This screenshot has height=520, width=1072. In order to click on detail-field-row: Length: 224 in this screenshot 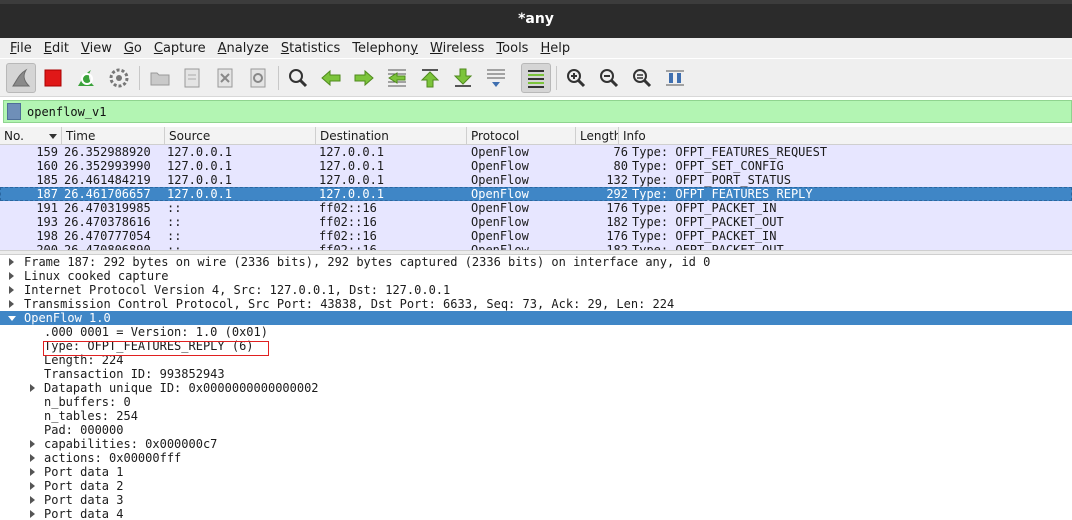, I will do `click(536, 360)`.